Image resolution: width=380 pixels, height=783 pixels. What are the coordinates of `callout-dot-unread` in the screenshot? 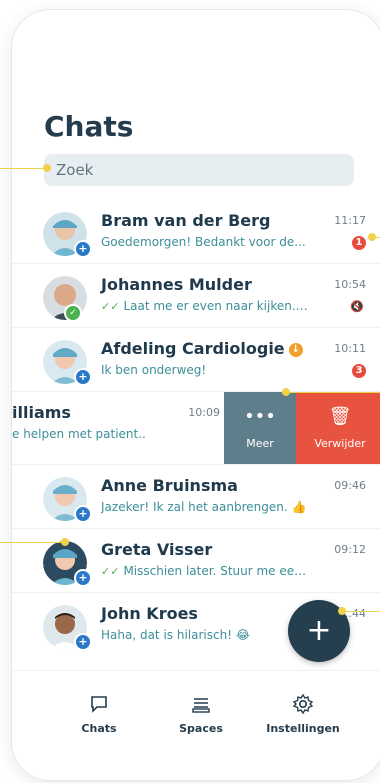 It's located at (372, 237).